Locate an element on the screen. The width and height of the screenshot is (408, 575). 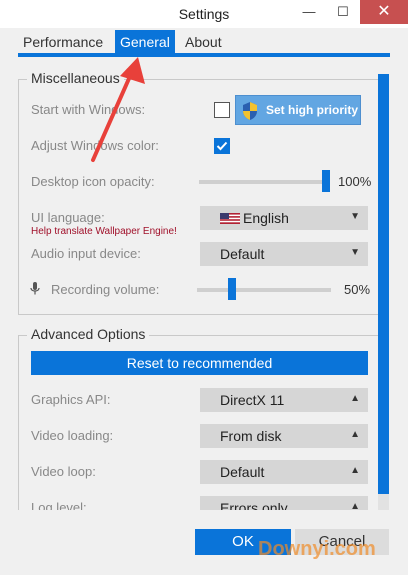
video-loop-select: Default ▲ is located at coordinates (284, 472).